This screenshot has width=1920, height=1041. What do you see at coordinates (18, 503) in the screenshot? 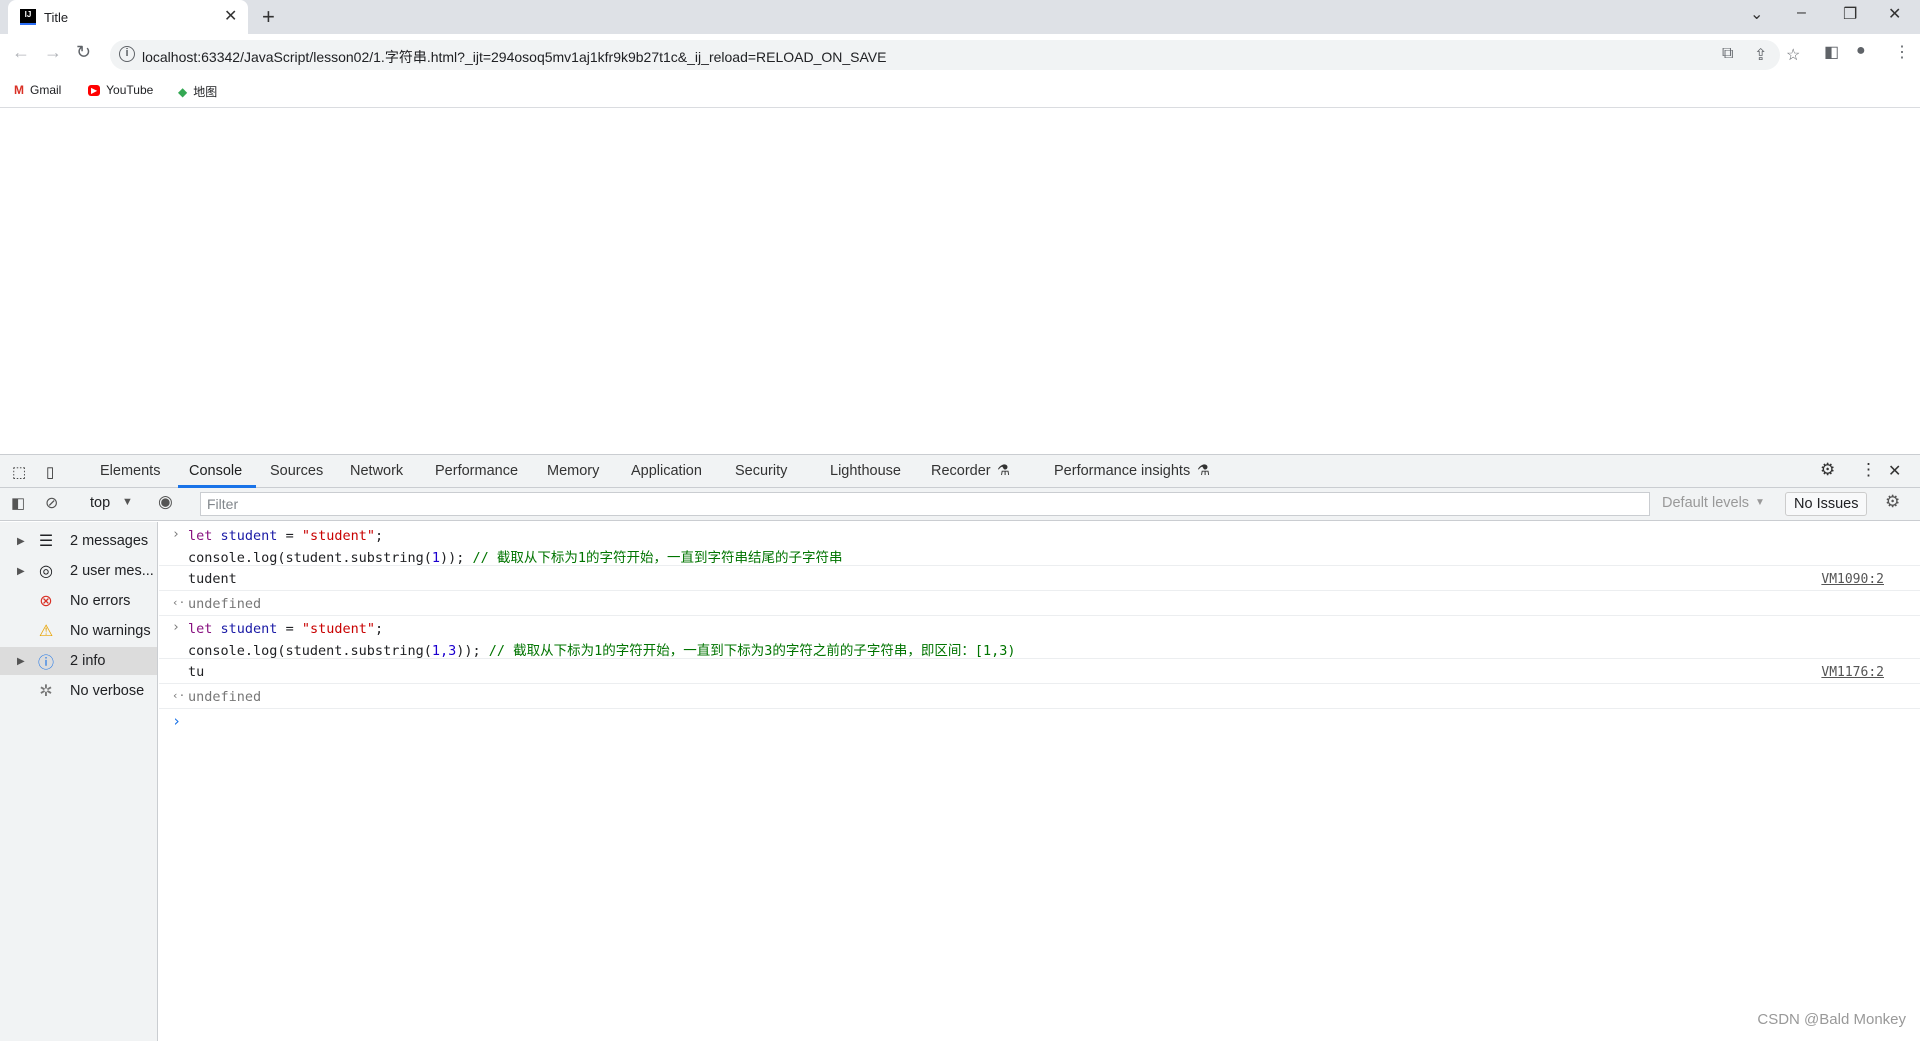
I see `sidebar-toggle-icon: ◧` at bounding box center [18, 503].